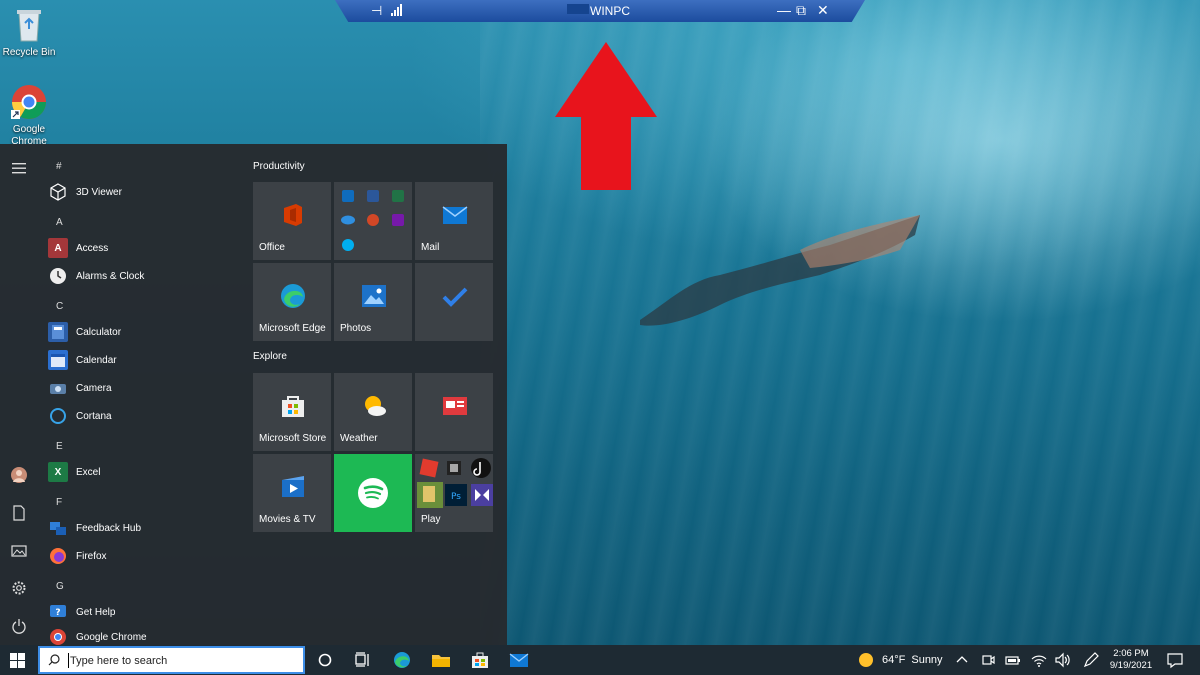  Describe the element at coordinates (480, 660) in the screenshot. I see `store-taskbar-icon` at that location.